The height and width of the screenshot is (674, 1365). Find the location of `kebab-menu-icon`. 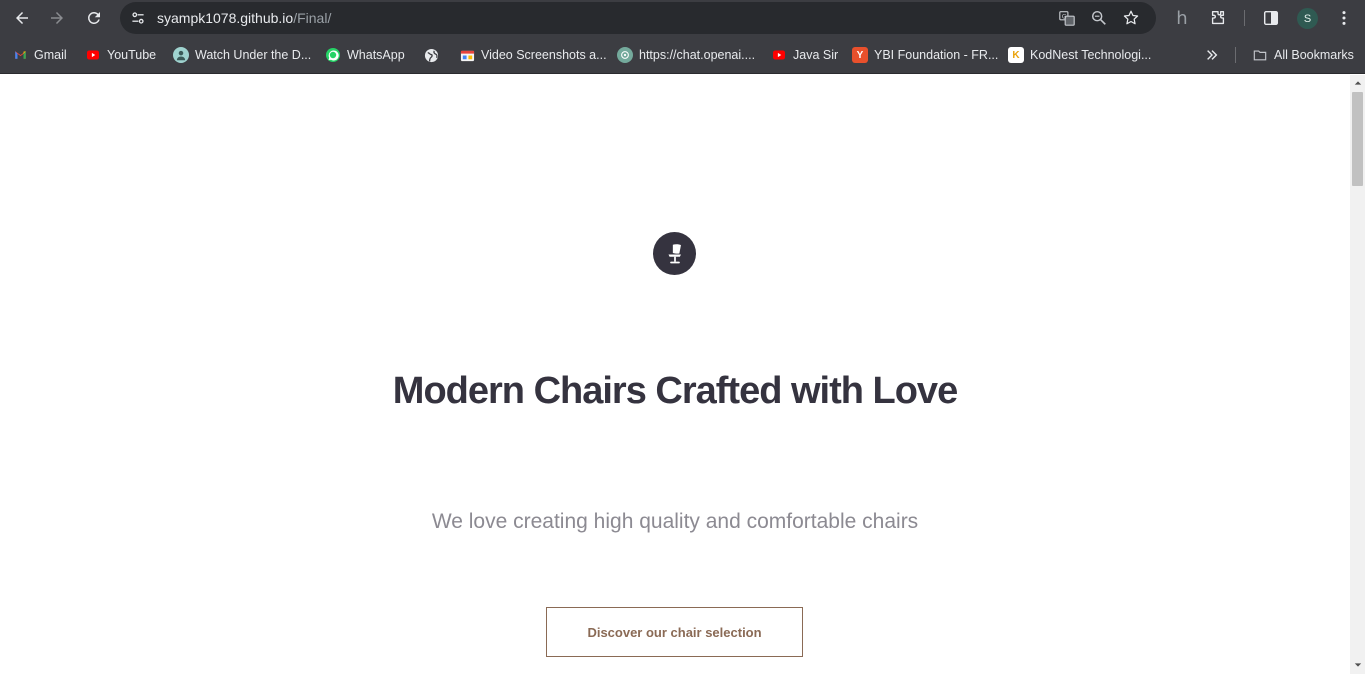

kebab-menu-icon is located at coordinates (1344, 18).